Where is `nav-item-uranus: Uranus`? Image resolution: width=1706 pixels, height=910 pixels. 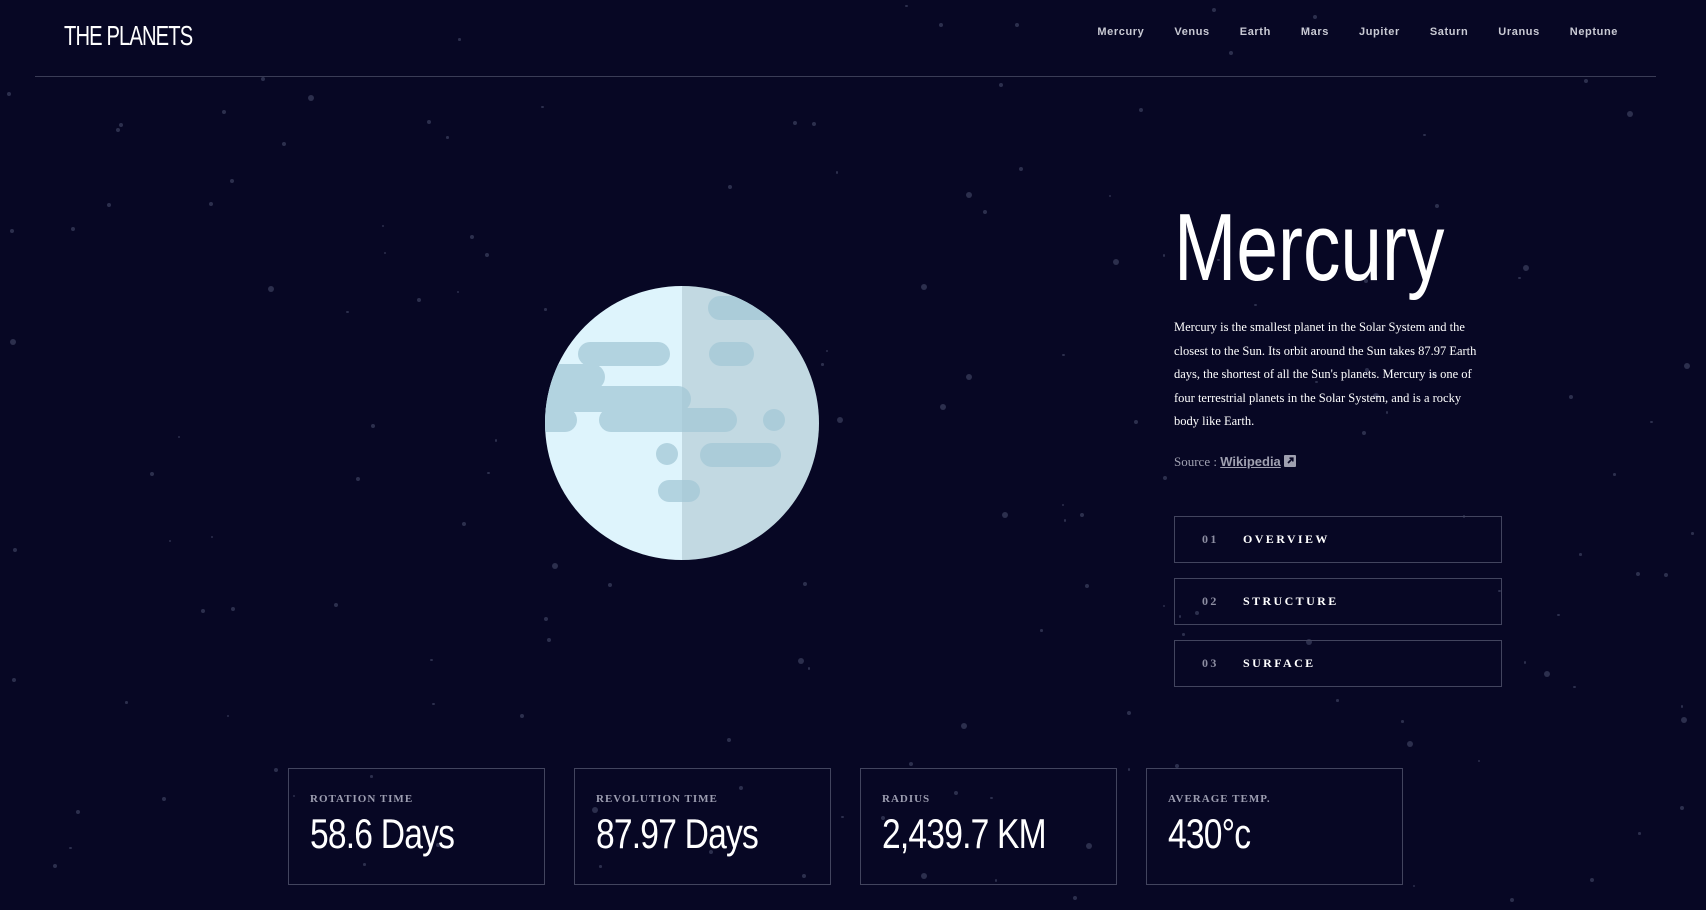
nav-item-uranus: Uranus is located at coordinates (1519, 32).